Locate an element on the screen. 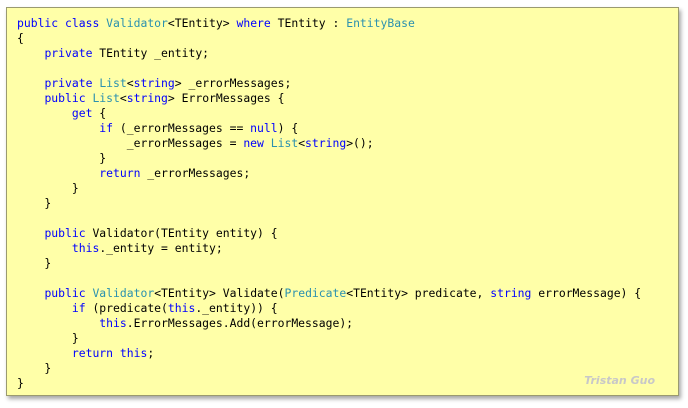  code-line: if (_errorMessages == null) { is located at coordinates (329, 128).